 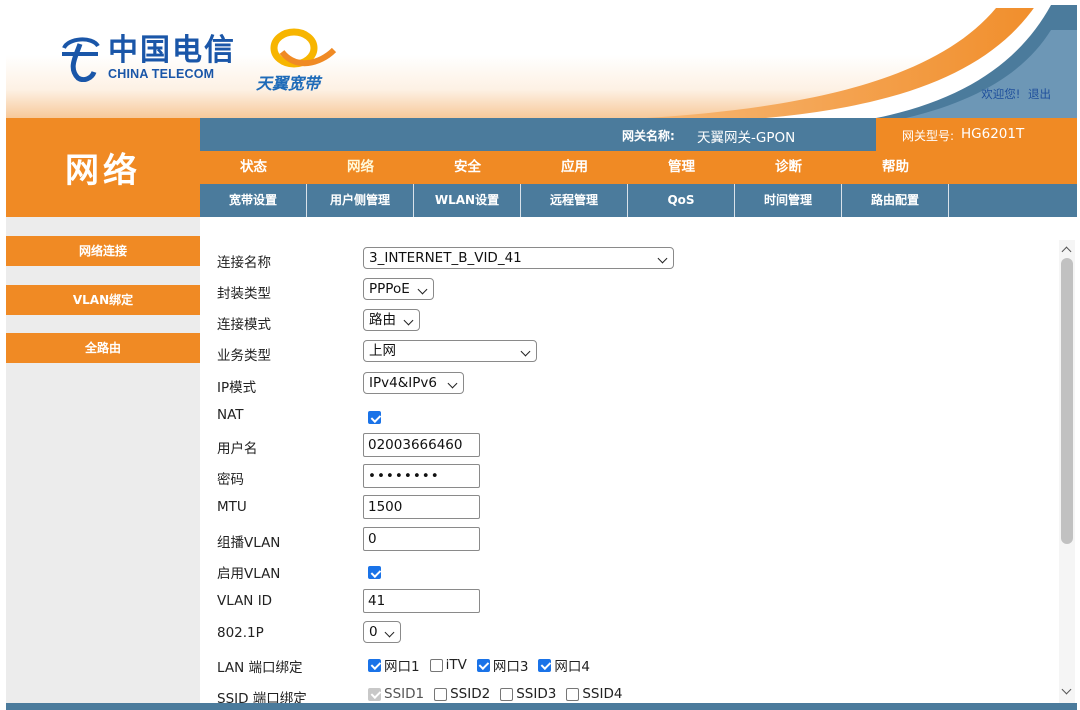 I want to click on service-type-value: 上网, so click(x=382, y=351).